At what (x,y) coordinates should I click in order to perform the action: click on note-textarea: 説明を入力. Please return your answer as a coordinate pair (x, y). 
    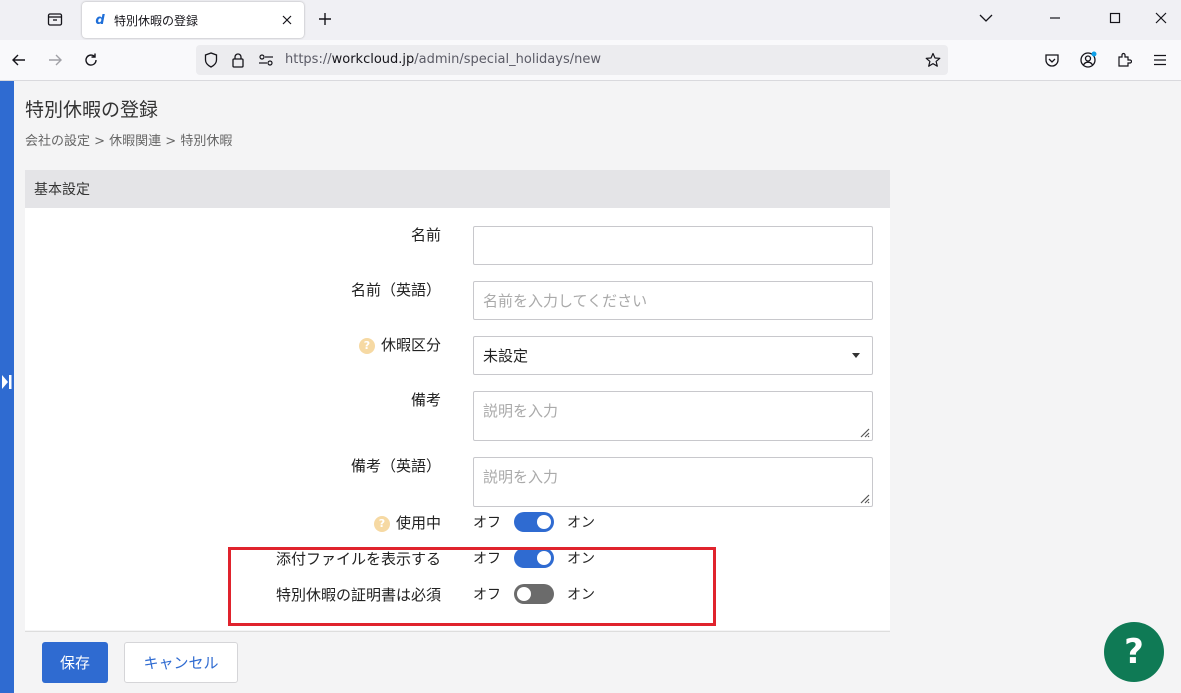
    Looking at the image, I should click on (673, 416).